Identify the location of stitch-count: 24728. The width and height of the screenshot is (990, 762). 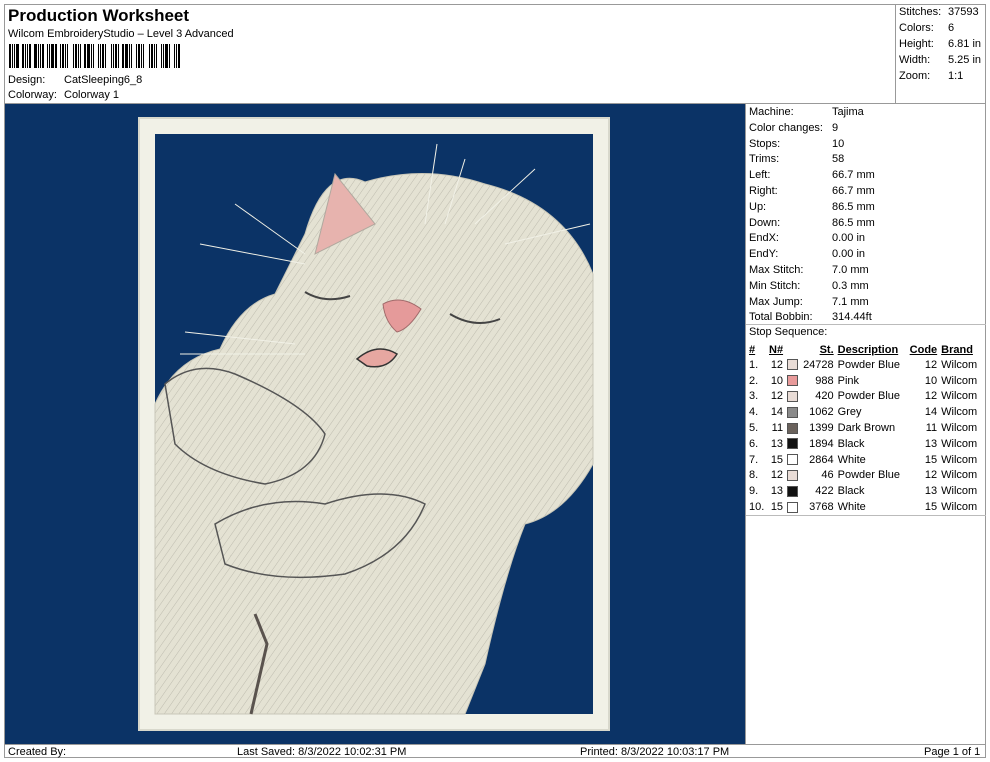
(818, 364).